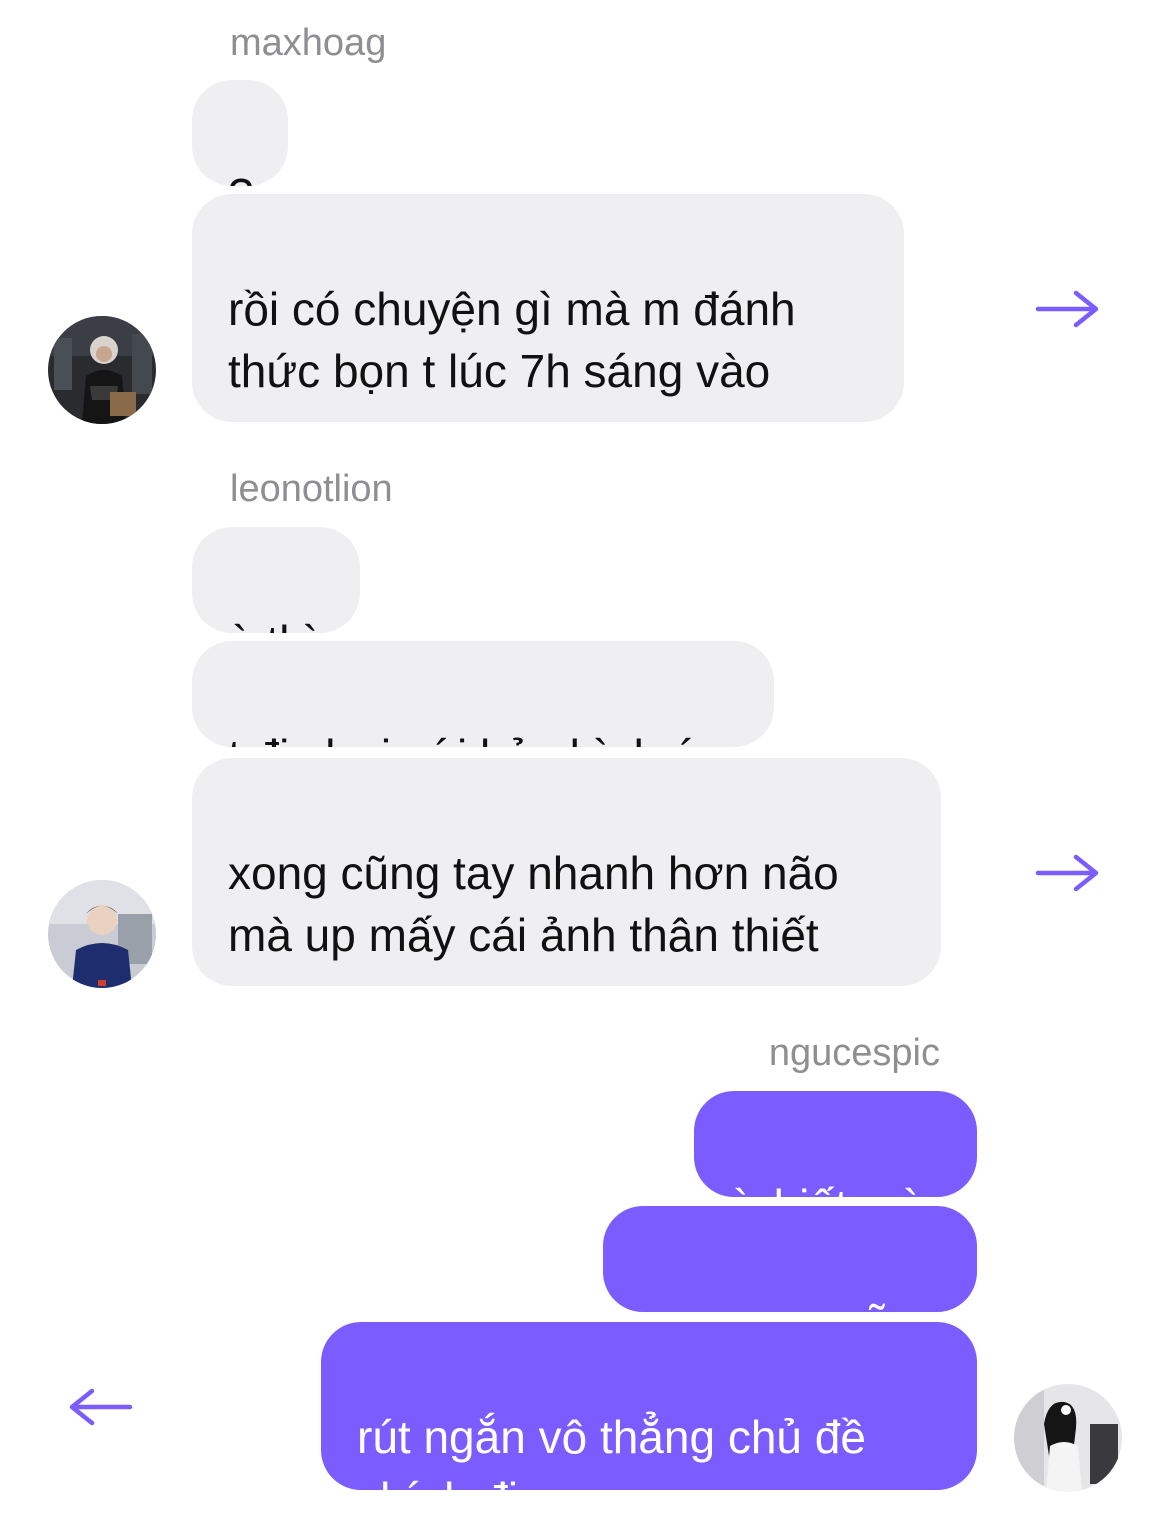  Describe the element at coordinates (311, 489) in the screenshot. I see `sender-name-leonotlion: leonotlion` at that location.